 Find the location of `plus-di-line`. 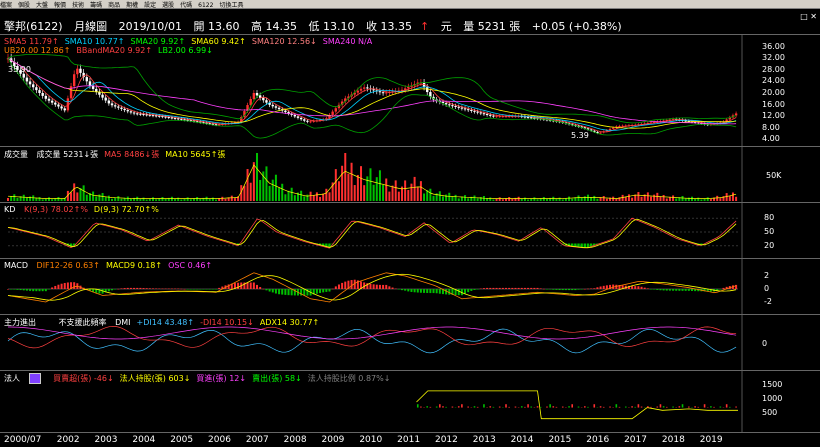

plus-di-line is located at coordinates (372, 341).